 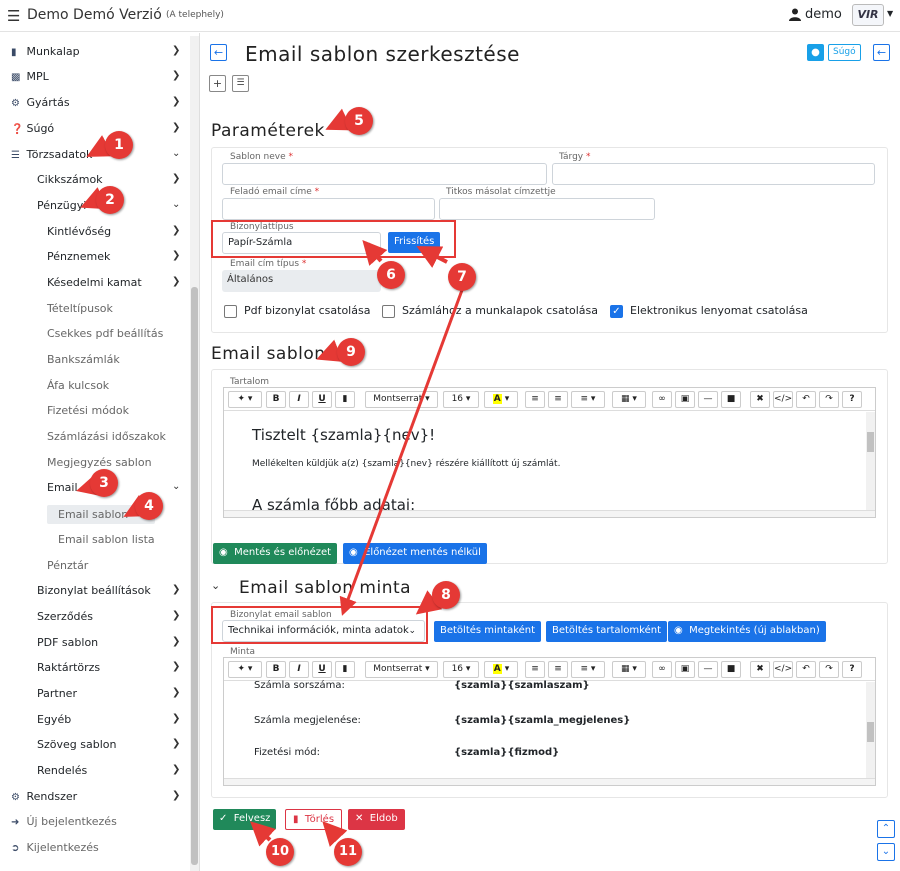 What do you see at coordinates (83, 359) in the screenshot?
I see `sidebar-item-bank: Bankszámlák` at bounding box center [83, 359].